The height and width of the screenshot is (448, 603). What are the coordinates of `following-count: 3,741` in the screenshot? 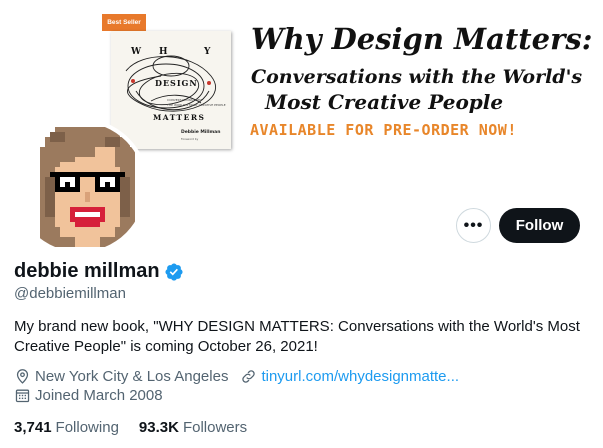 It's located at (33, 427).